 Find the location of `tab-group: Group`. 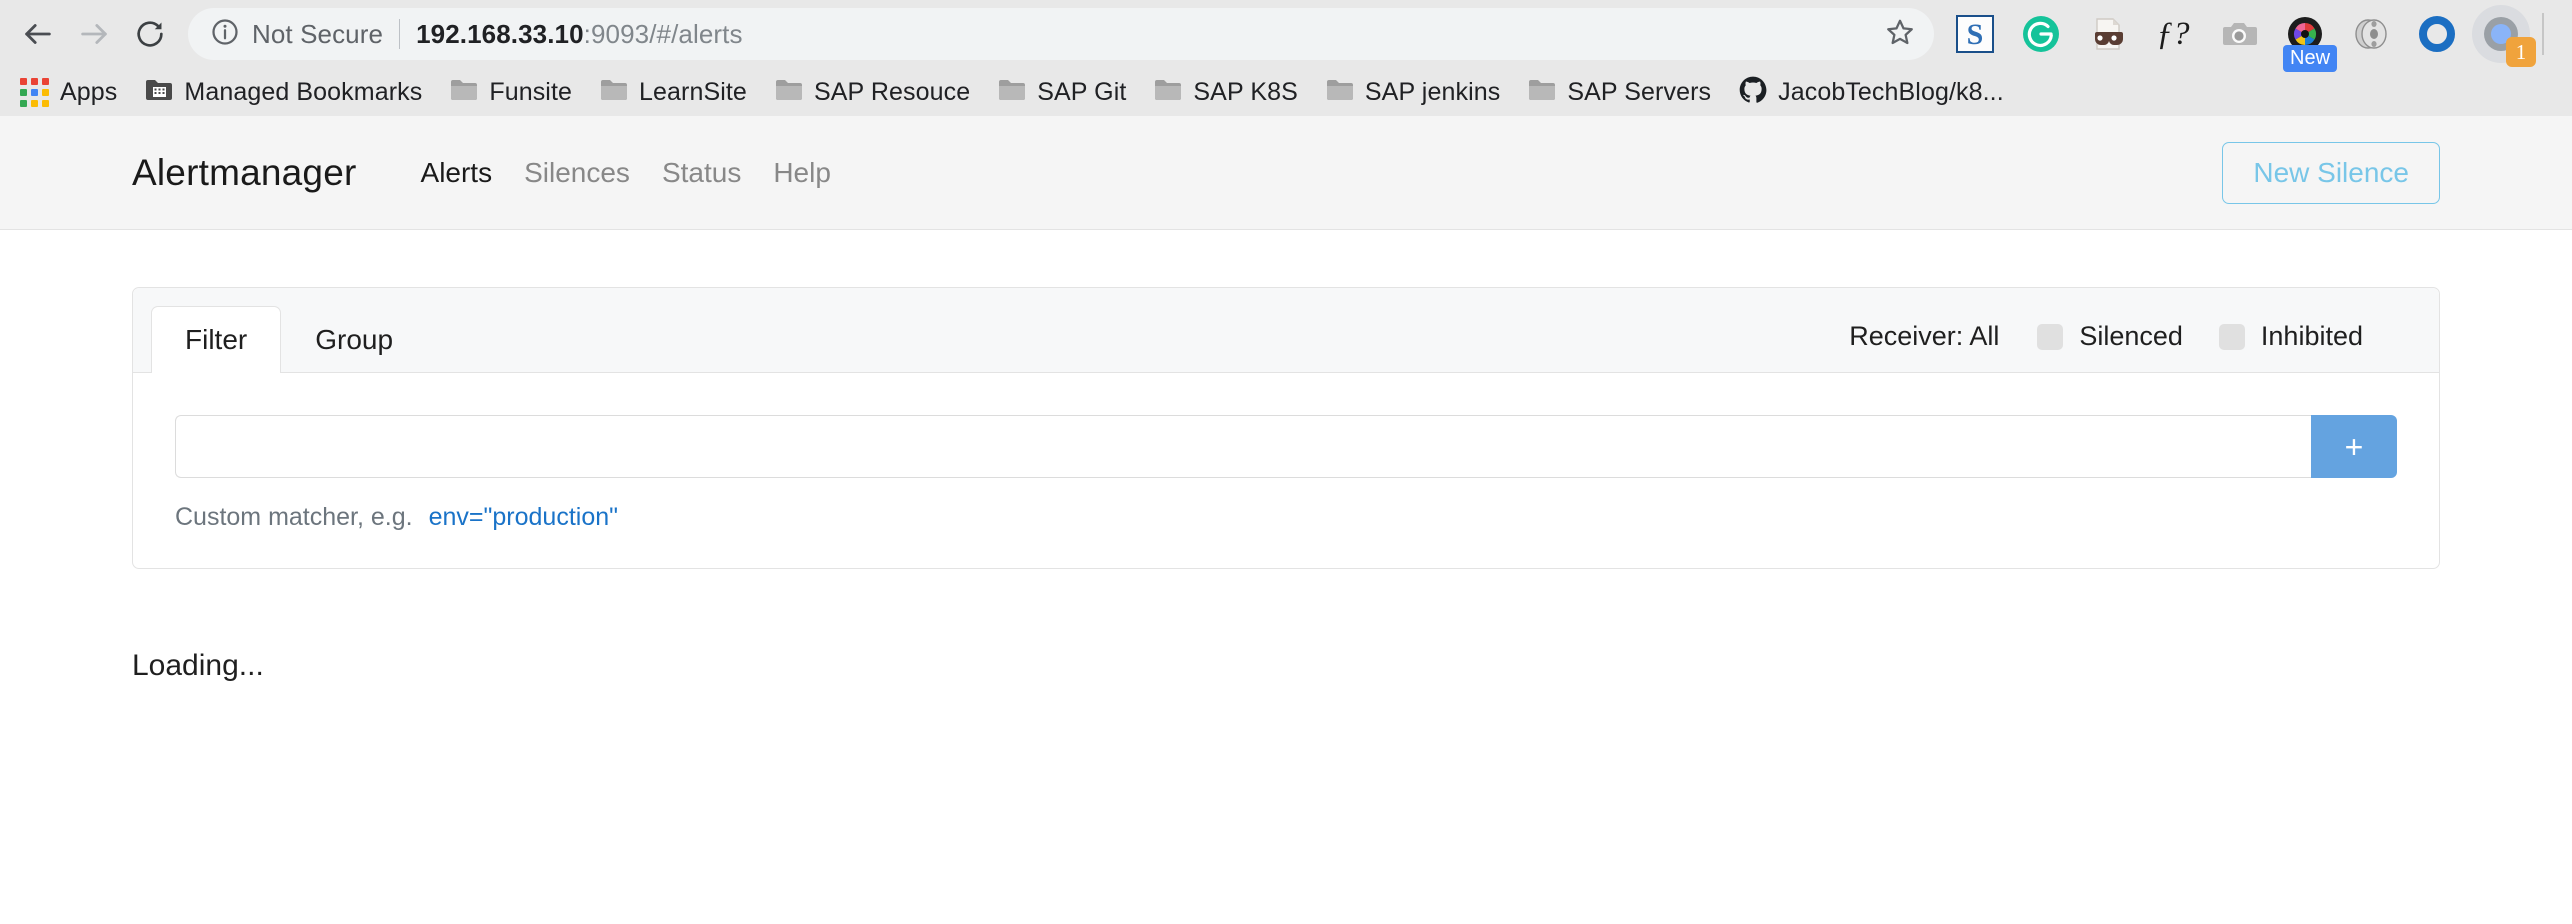

tab-group: Group is located at coordinates (354, 339).